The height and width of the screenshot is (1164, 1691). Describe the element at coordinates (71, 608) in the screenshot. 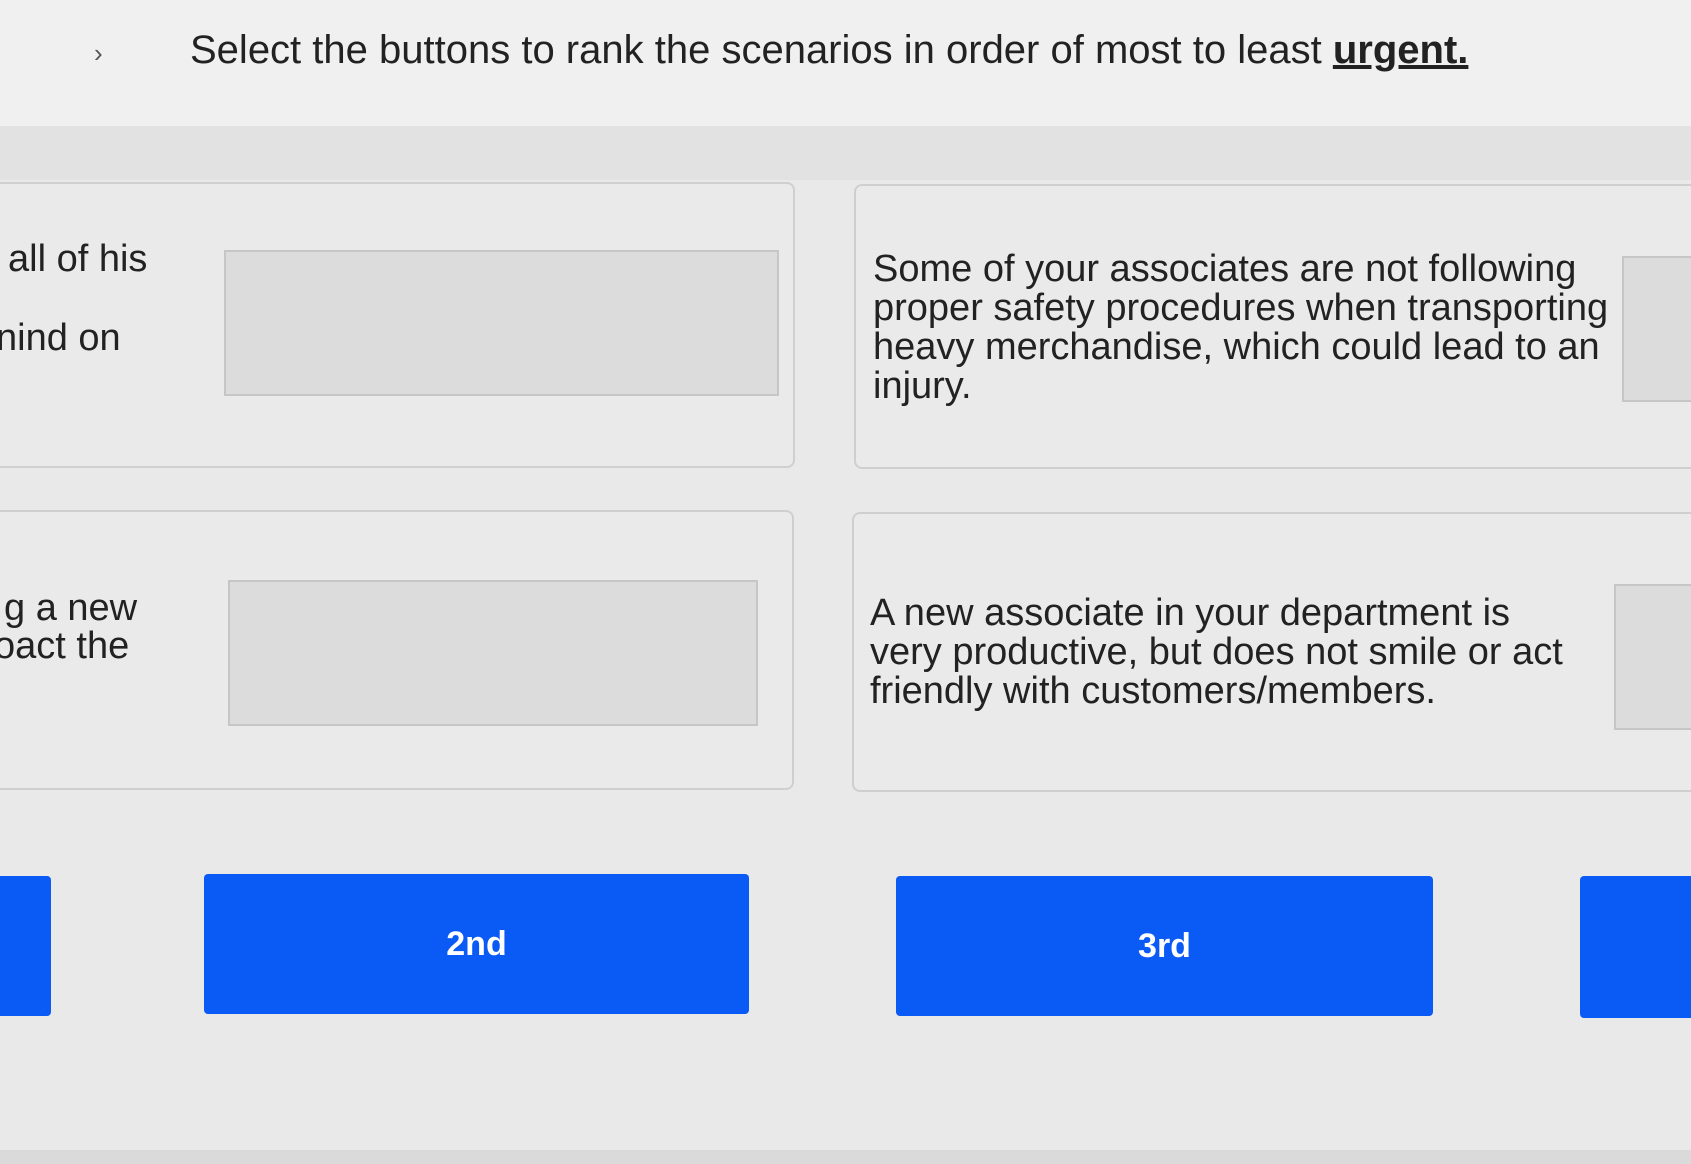

I see `scenario-3-line-1: g a new` at that location.